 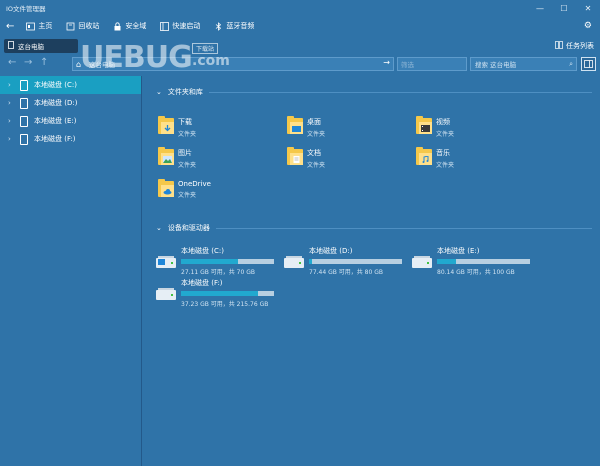 I want to click on section-title: 文件夹和库, so click(x=185, y=92).